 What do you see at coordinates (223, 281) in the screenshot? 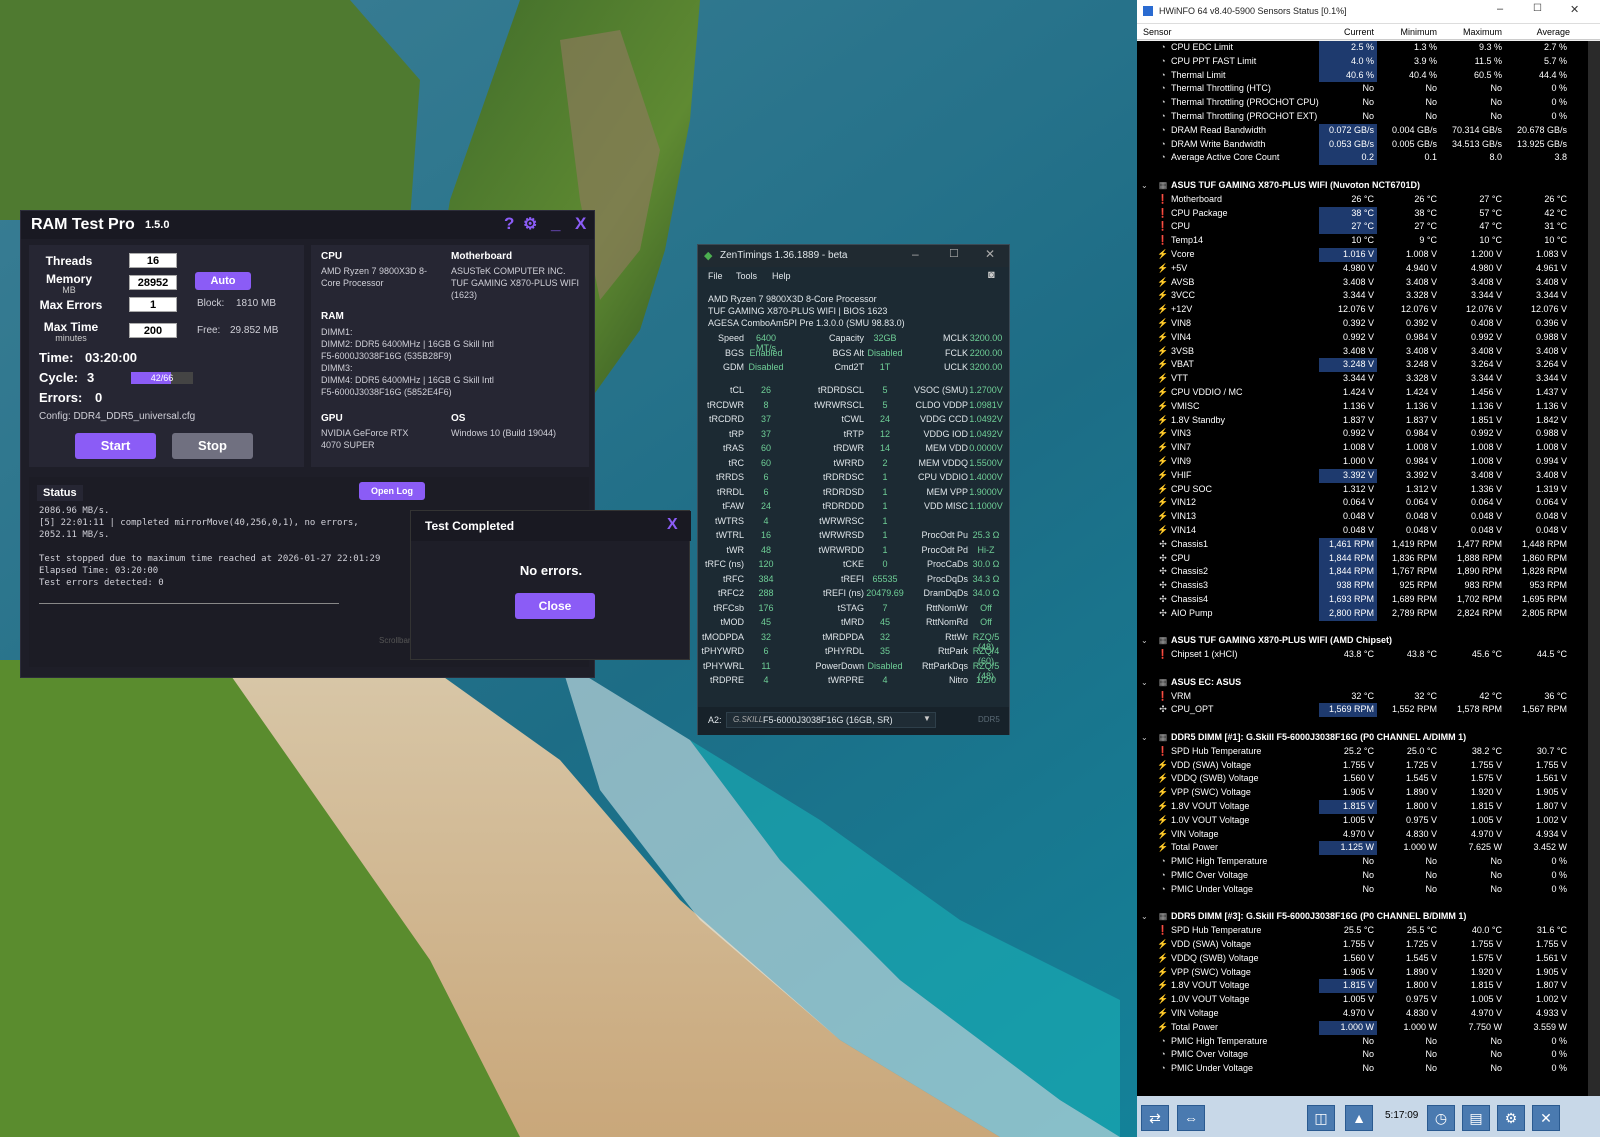
I see `auto-button: Auto` at bounding box center [223, 281].